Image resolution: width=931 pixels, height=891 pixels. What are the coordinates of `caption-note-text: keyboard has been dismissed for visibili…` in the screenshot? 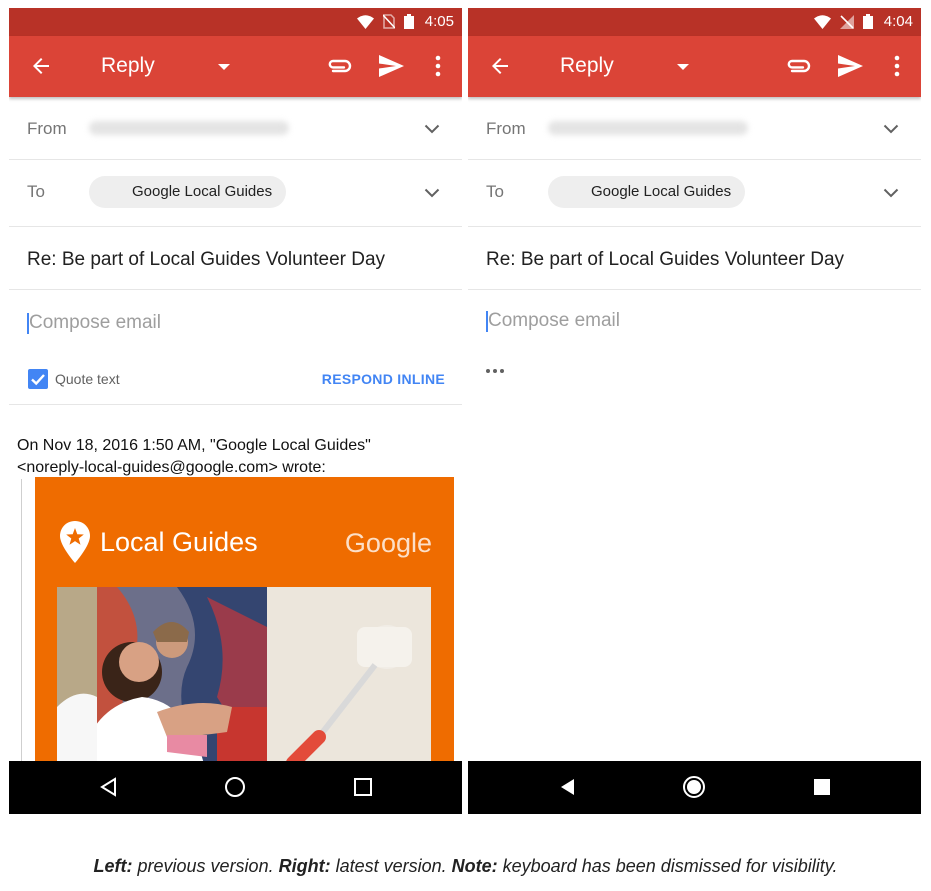 It's located at (667, 866).